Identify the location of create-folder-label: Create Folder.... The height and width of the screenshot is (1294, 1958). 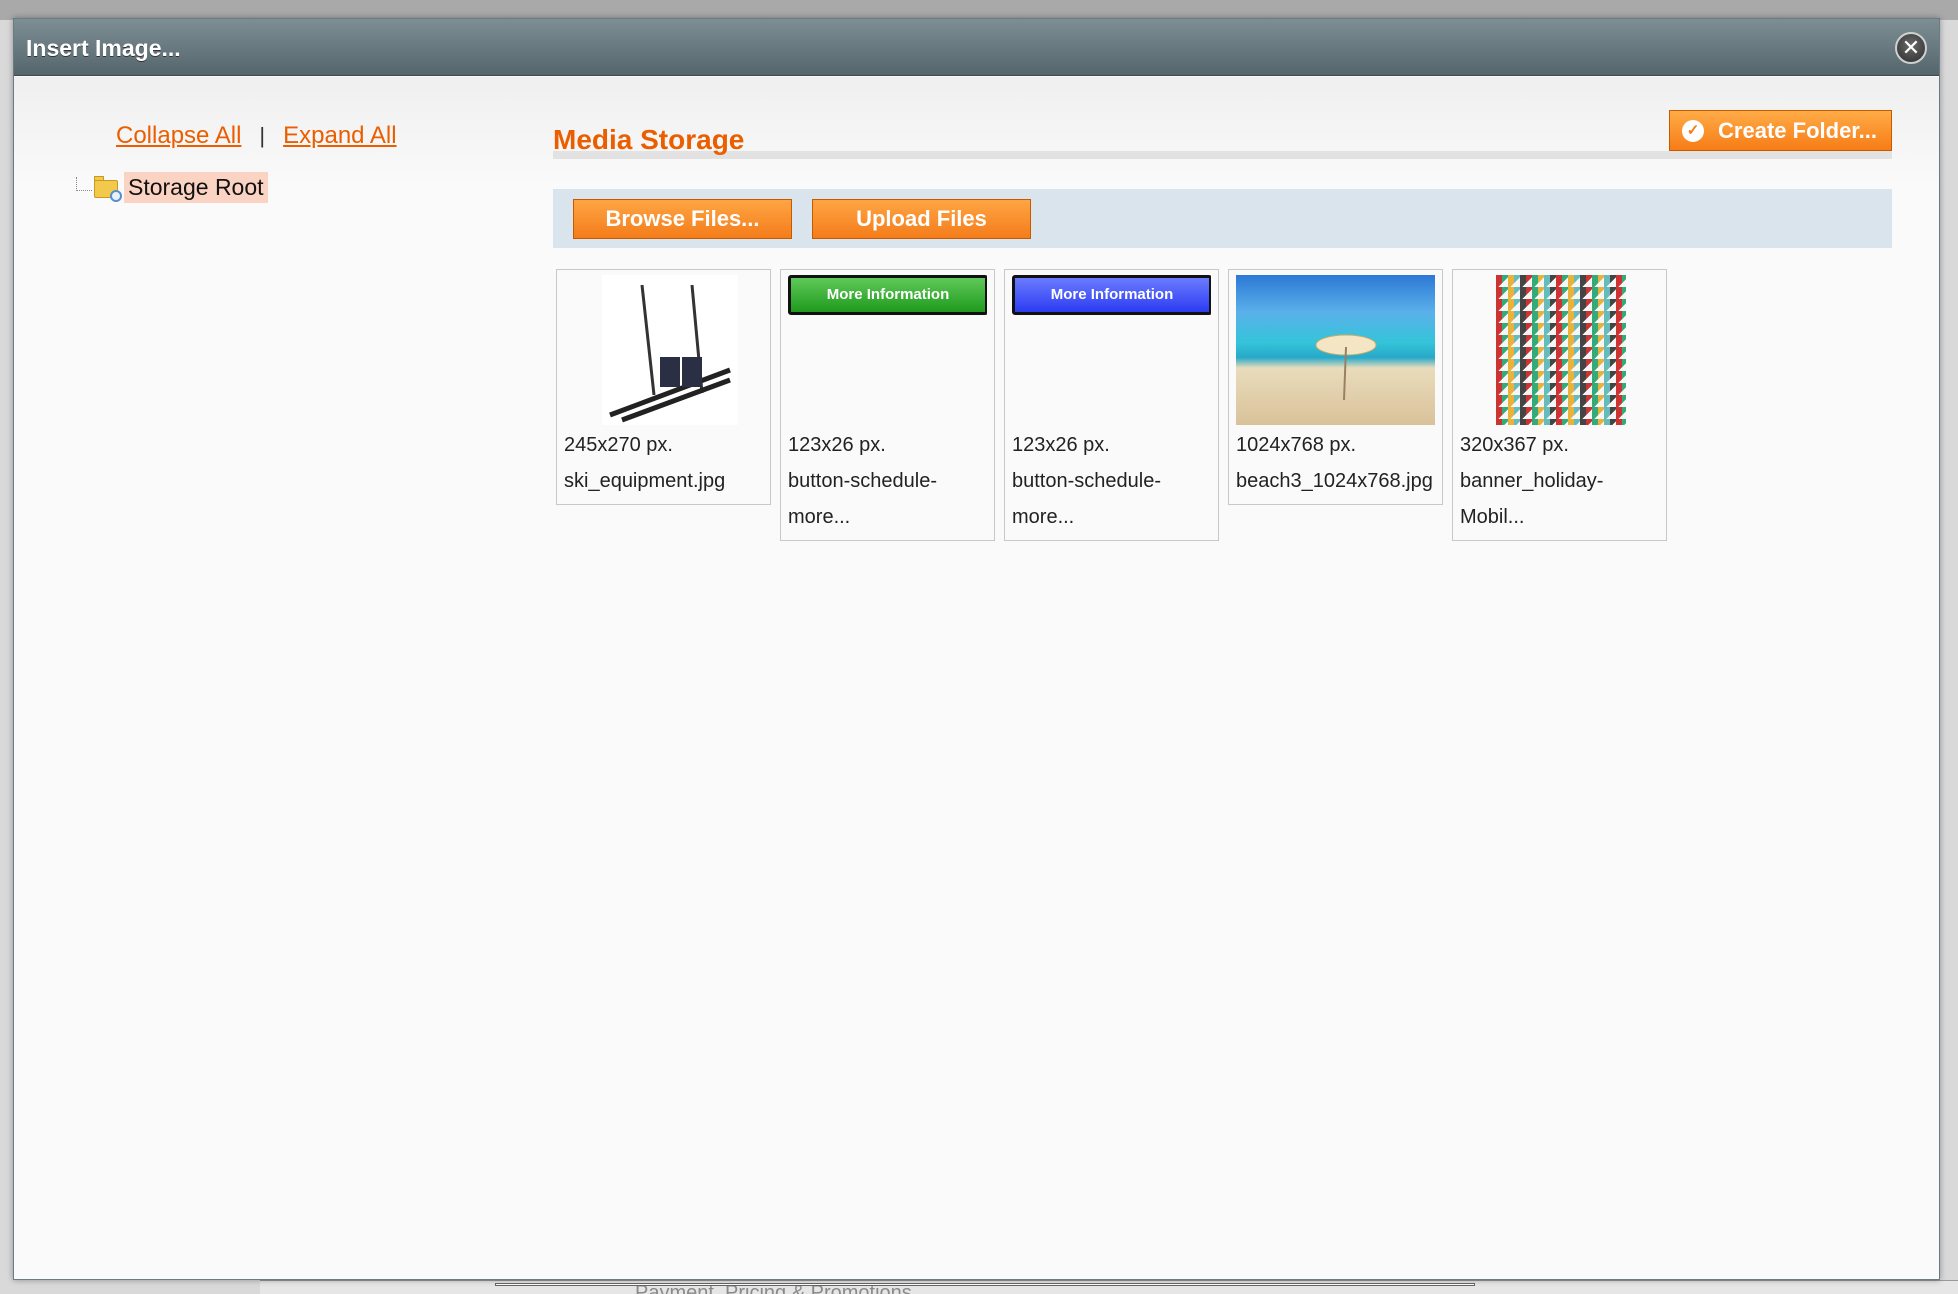
(1797, 130).